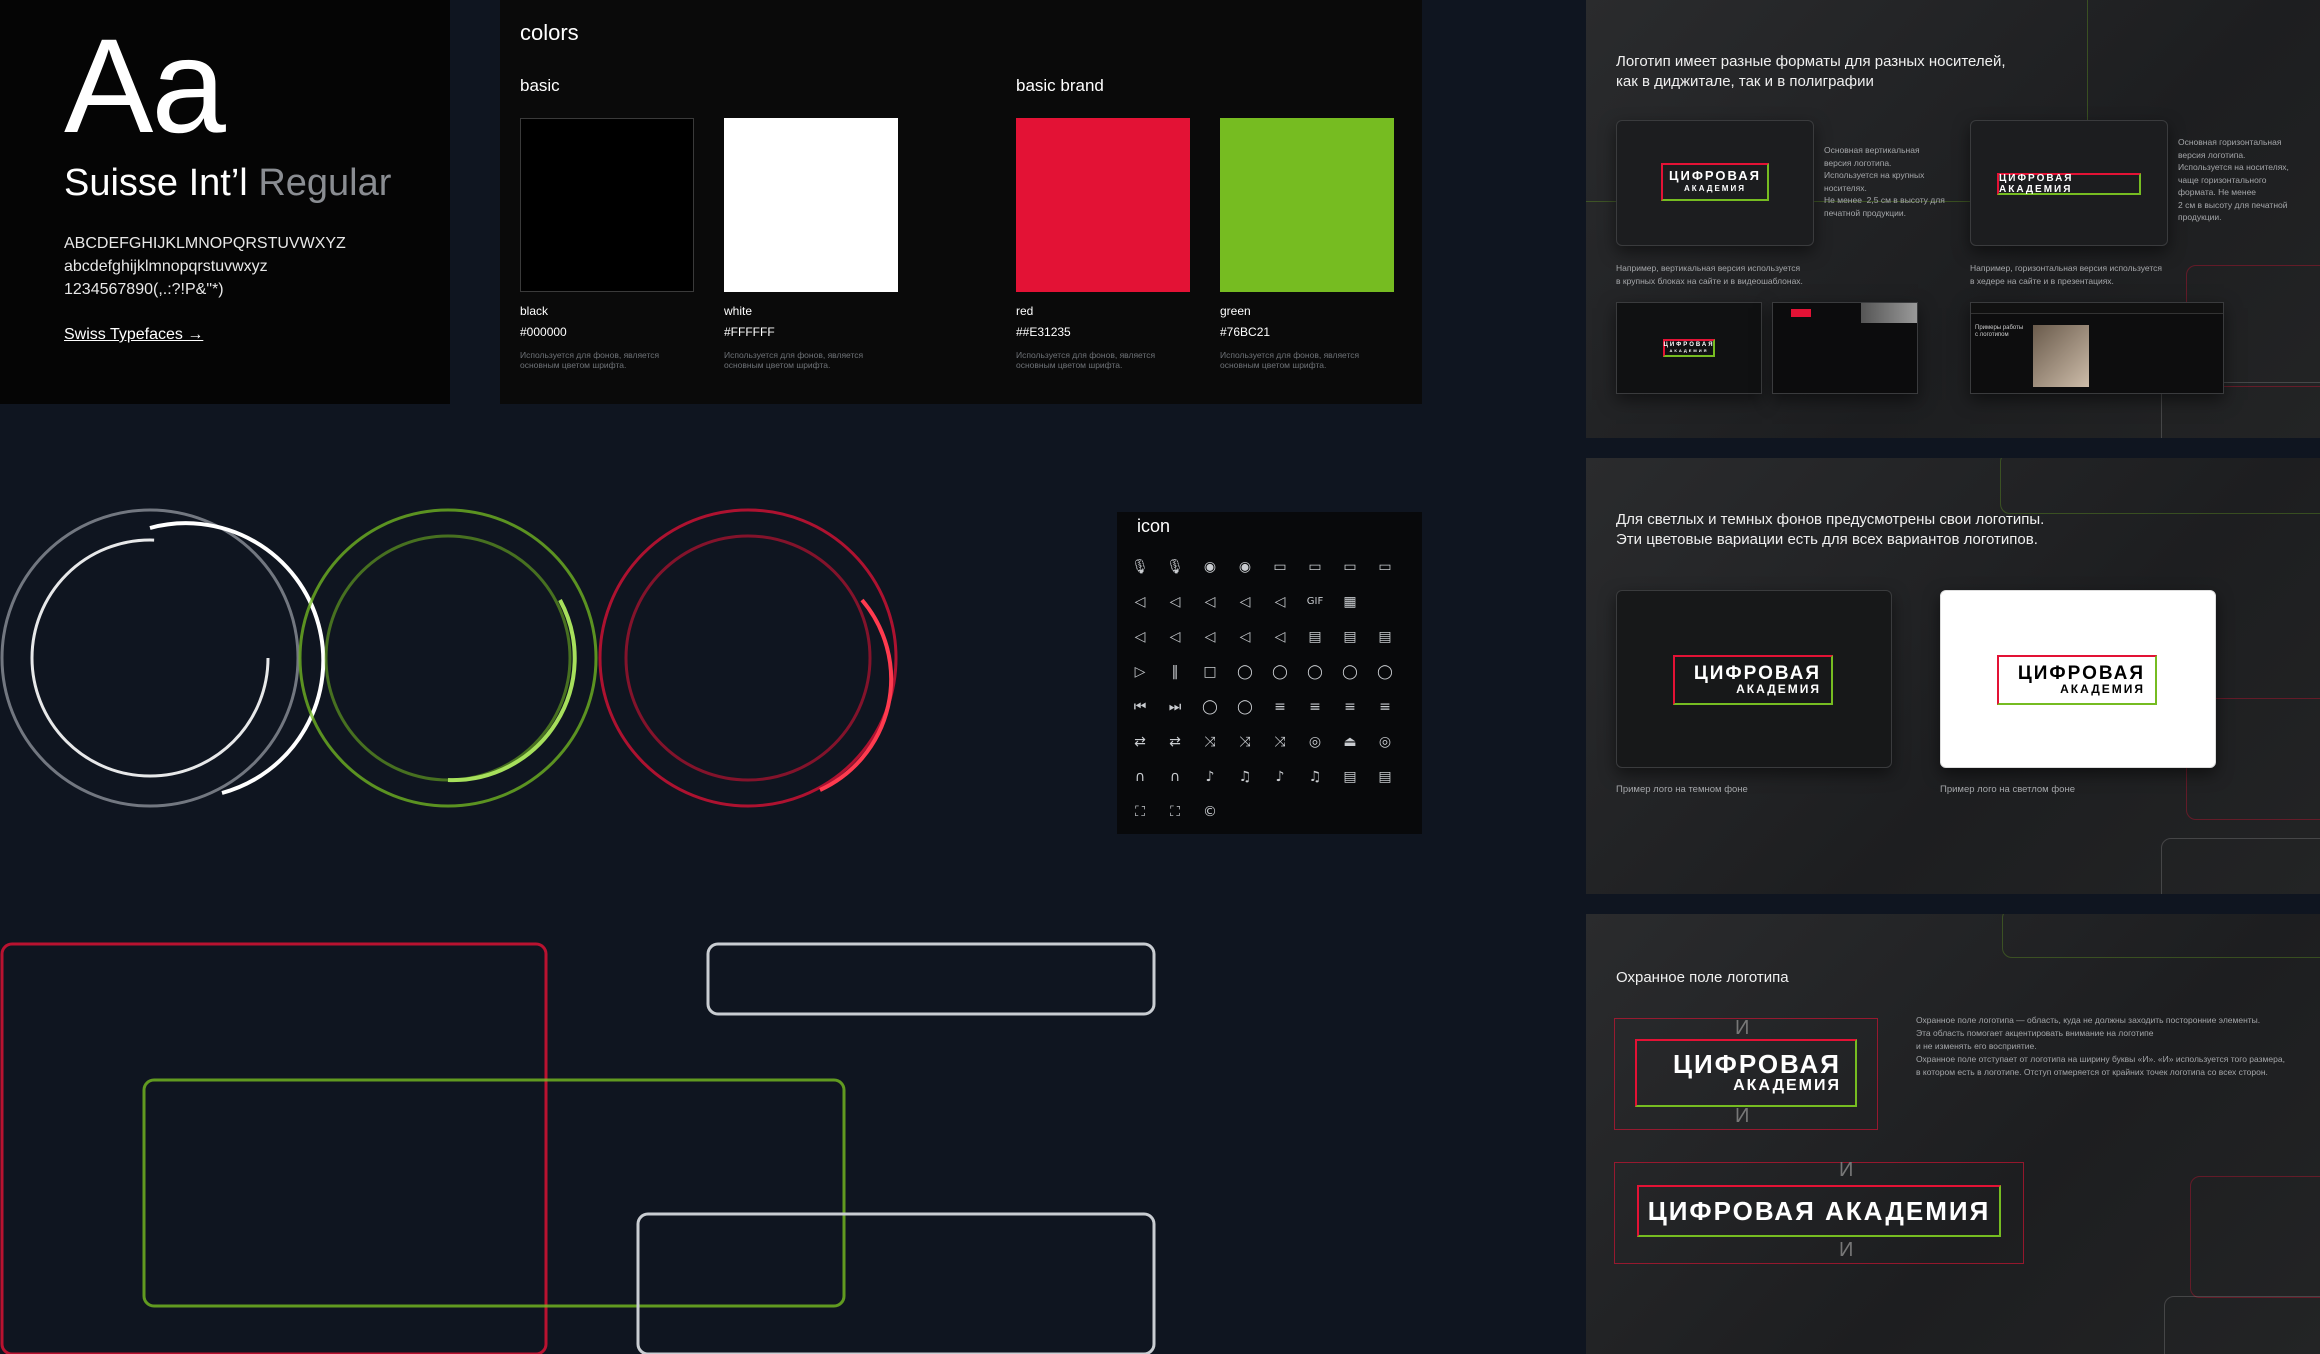 This screenshot has width=2320, height=1354. I want to click on thumb-photo, so click(1889, 313).